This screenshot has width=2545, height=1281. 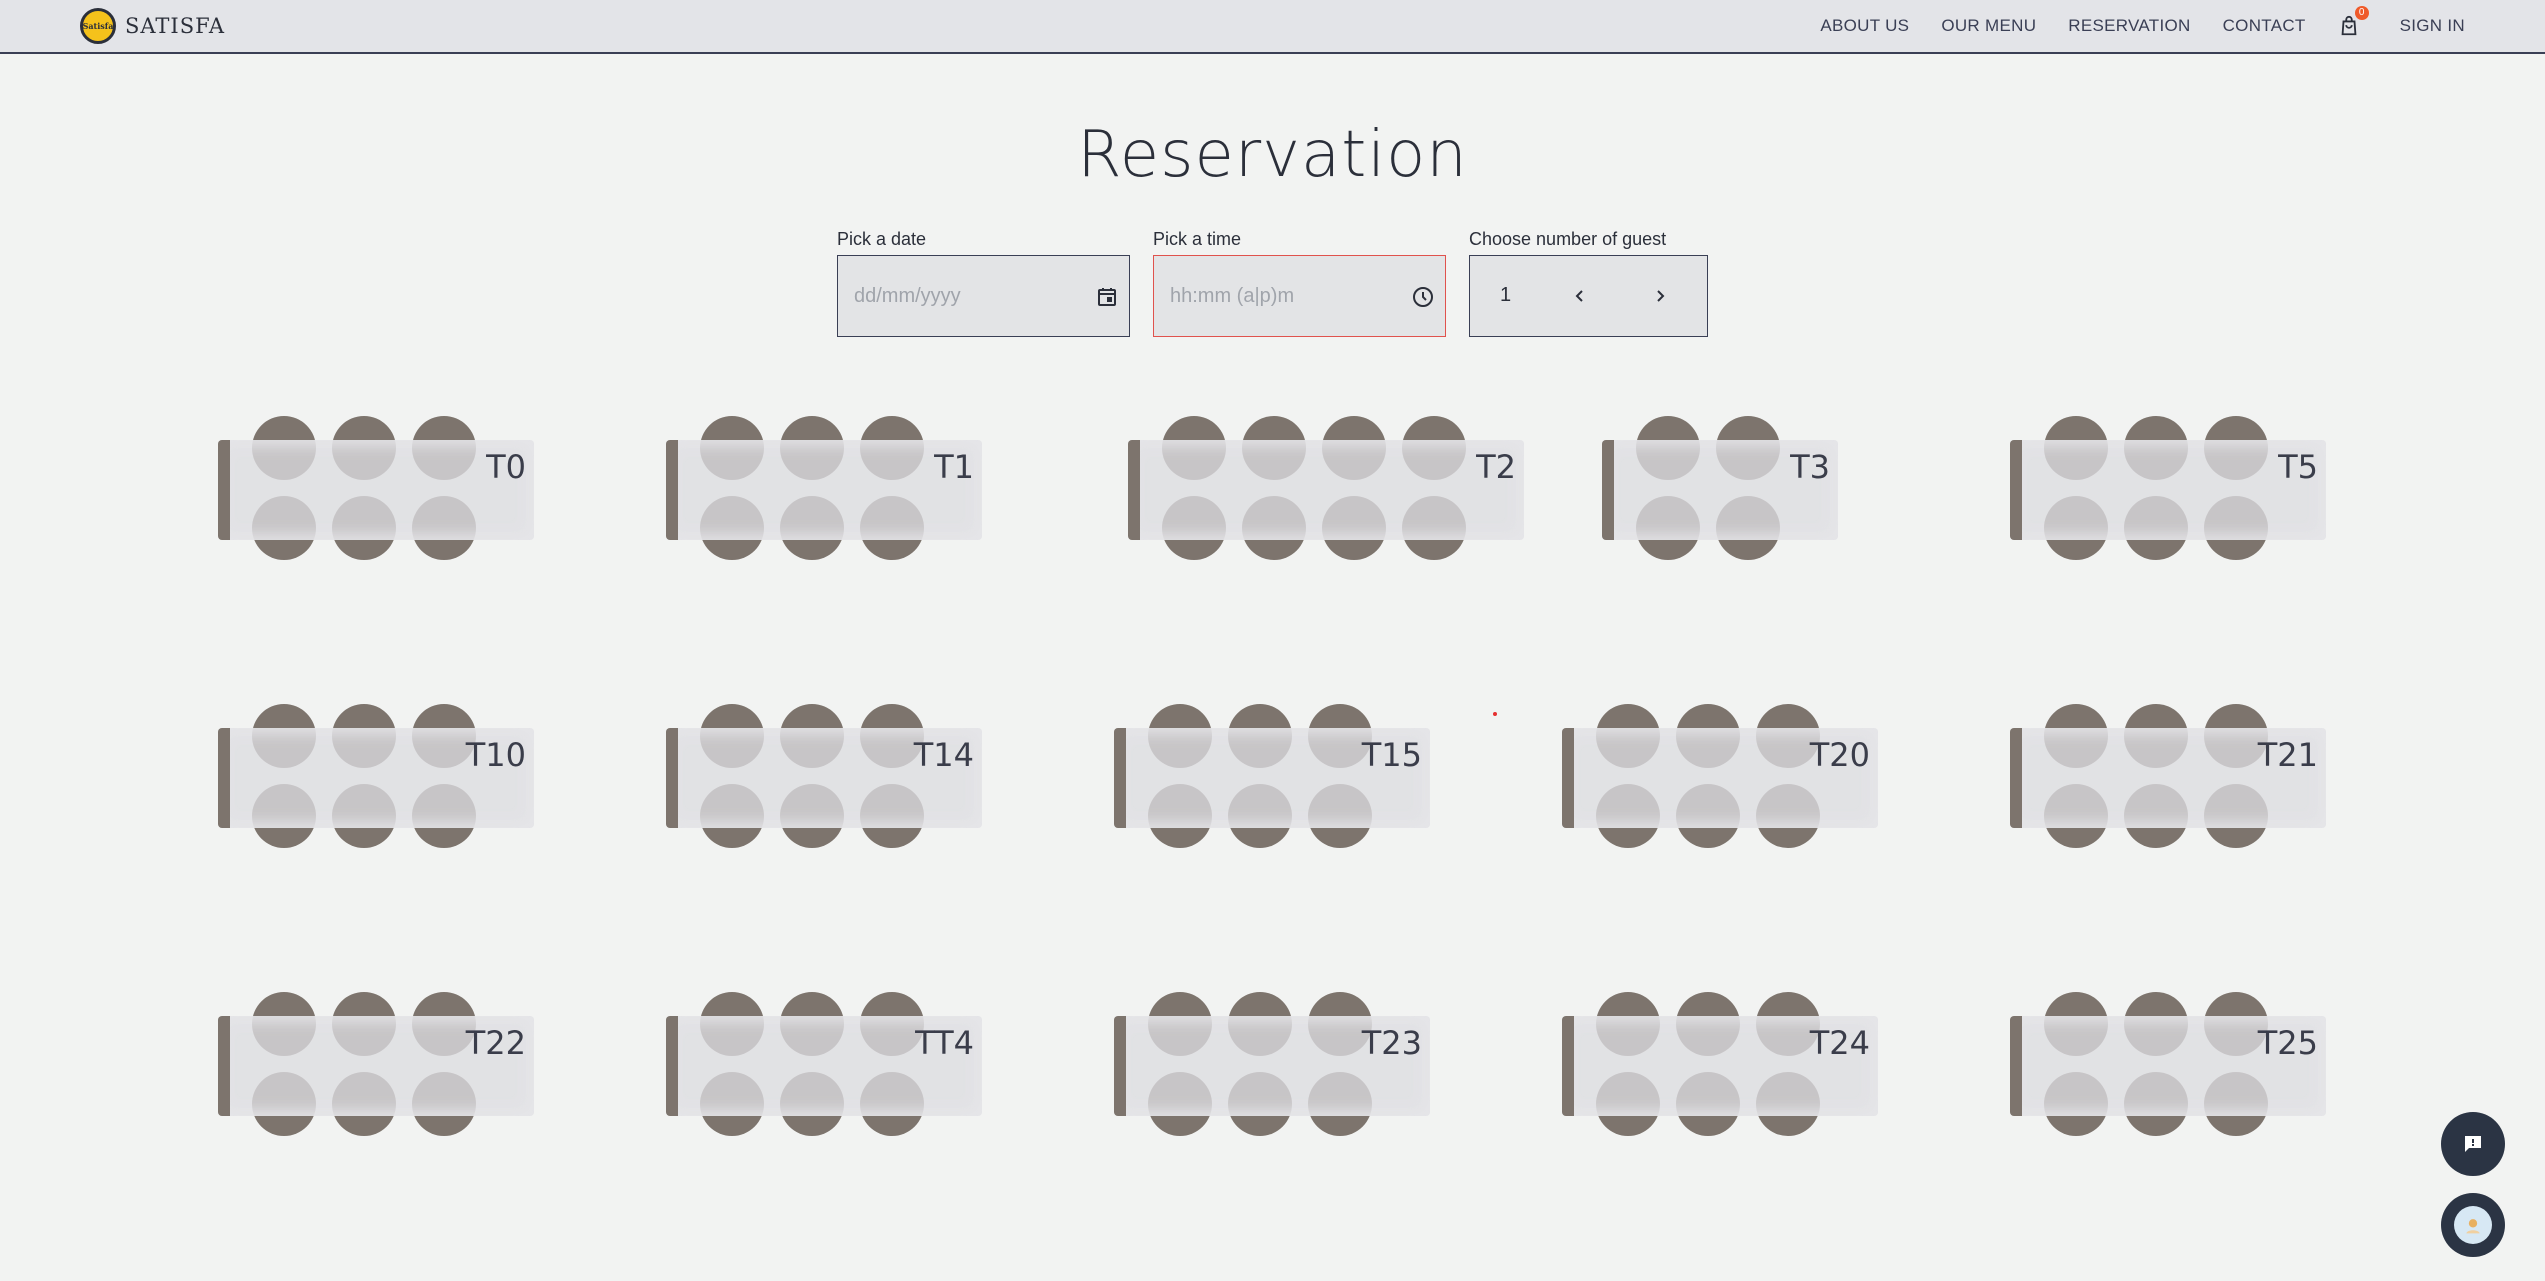 What do you see at coordinates (1495, 714) in the screenshot?
I see `cursor-dot` at bounding box center [1495, 714].